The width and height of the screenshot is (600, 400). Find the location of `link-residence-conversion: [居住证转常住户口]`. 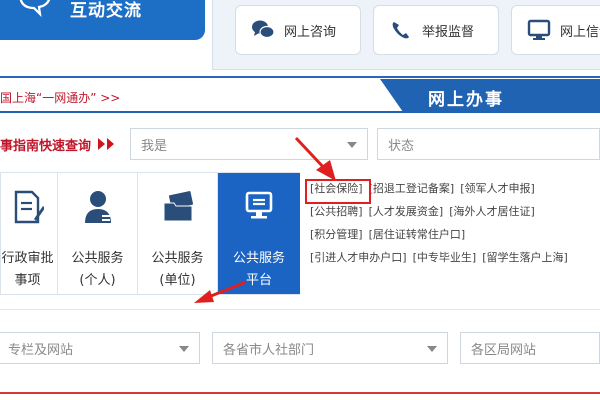

link-residence-conversion: [居住证转常住户口] is located at coordinates (417, 234).